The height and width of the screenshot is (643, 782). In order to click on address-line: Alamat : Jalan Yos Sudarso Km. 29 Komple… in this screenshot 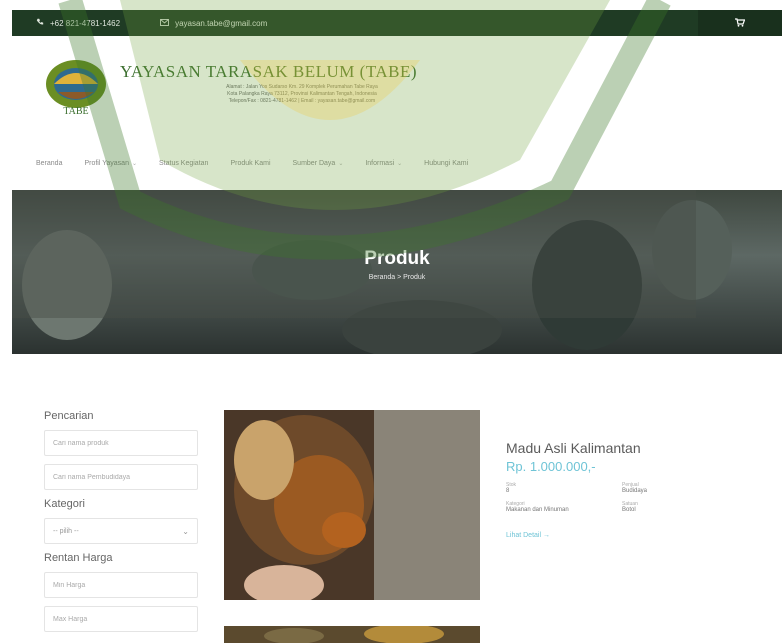, I will do `click(302, 87)`.